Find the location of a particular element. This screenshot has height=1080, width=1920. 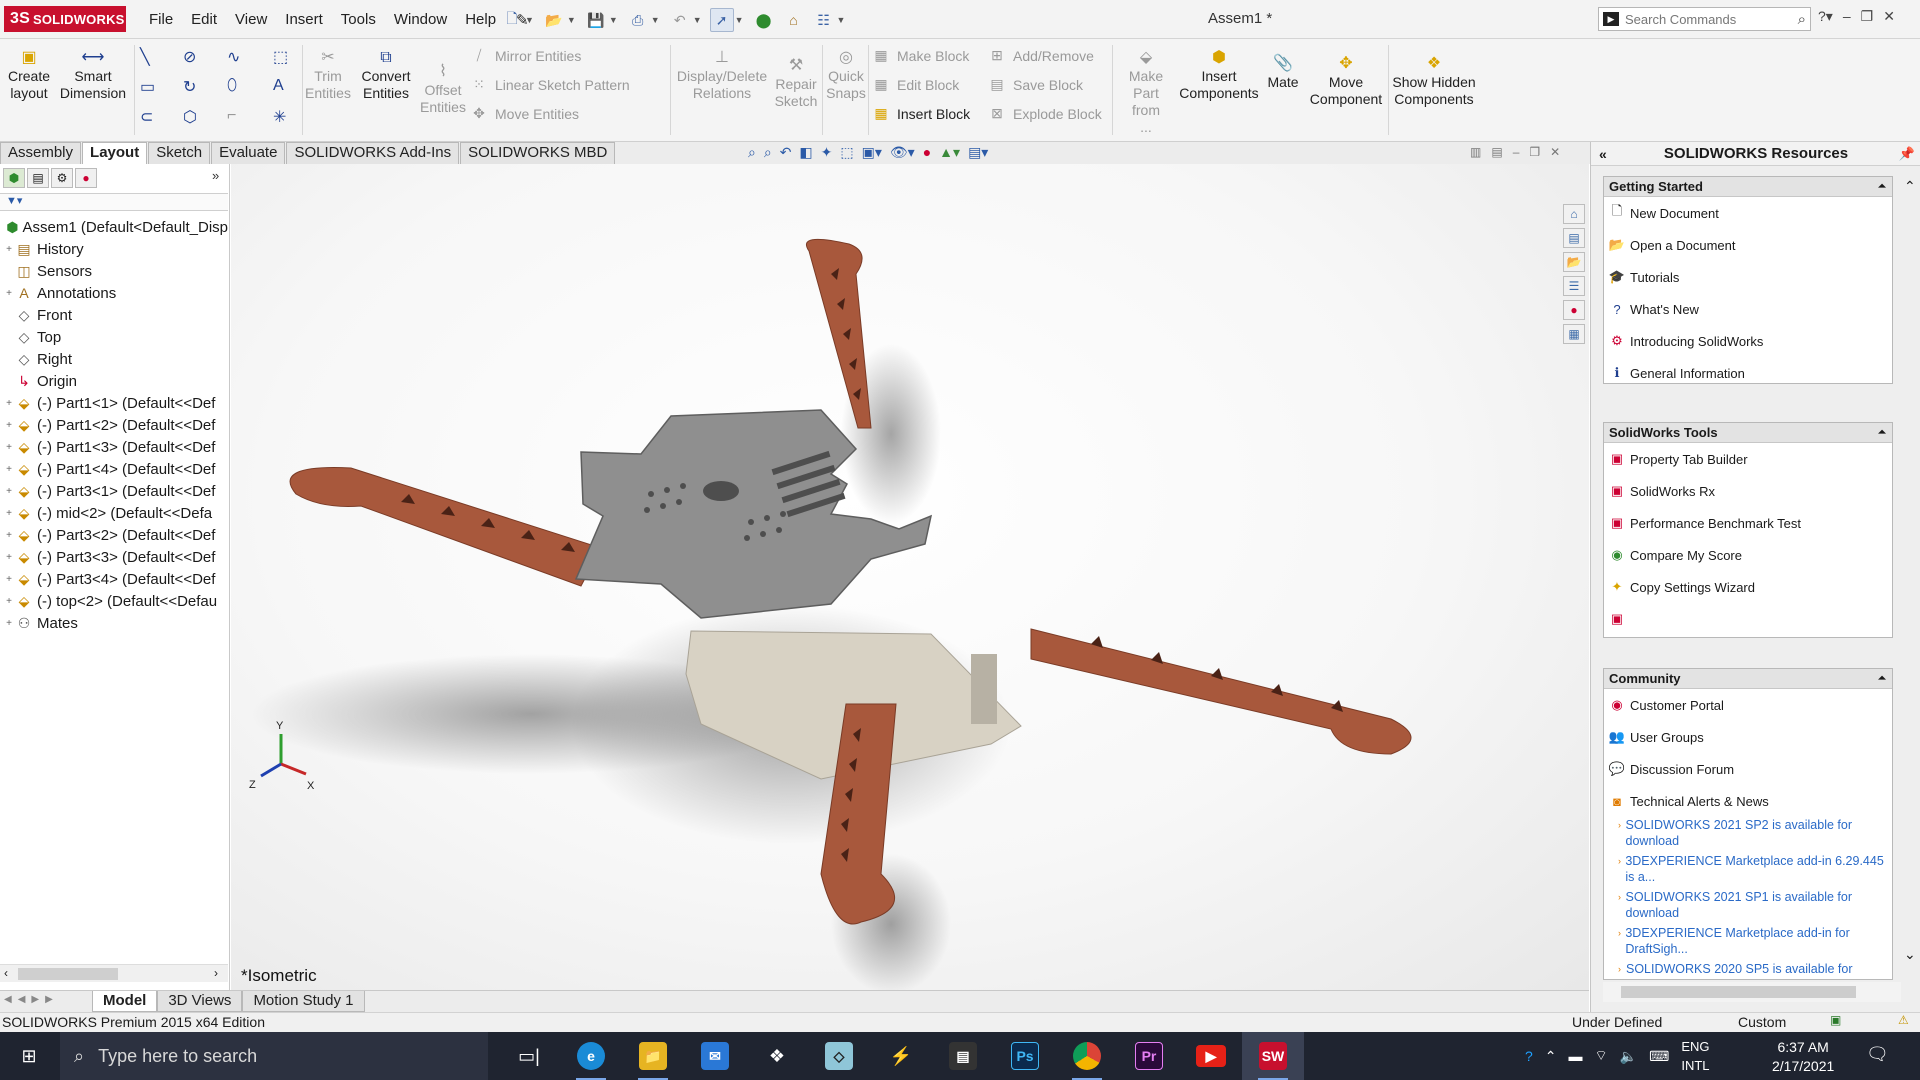

news-link: SOLIDWORKS 2020 SP5 is available for is located at coordinates (1739, 969).